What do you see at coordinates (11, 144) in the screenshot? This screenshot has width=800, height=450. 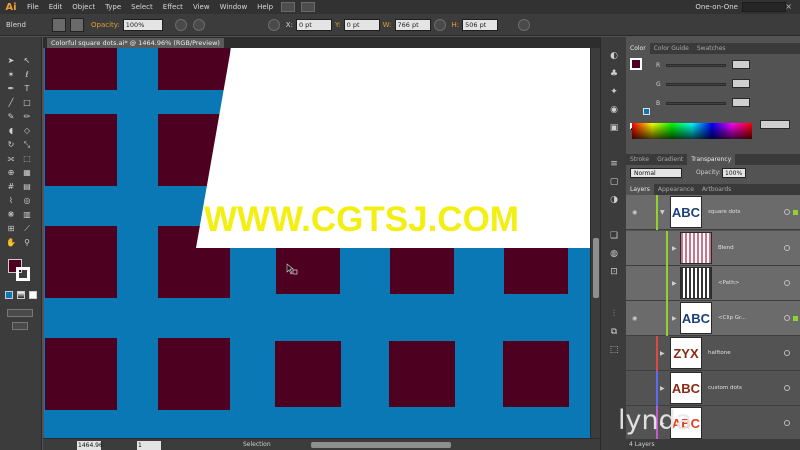 I see `rotate-tool-icon: ↻` at bounding box center [11, 144].